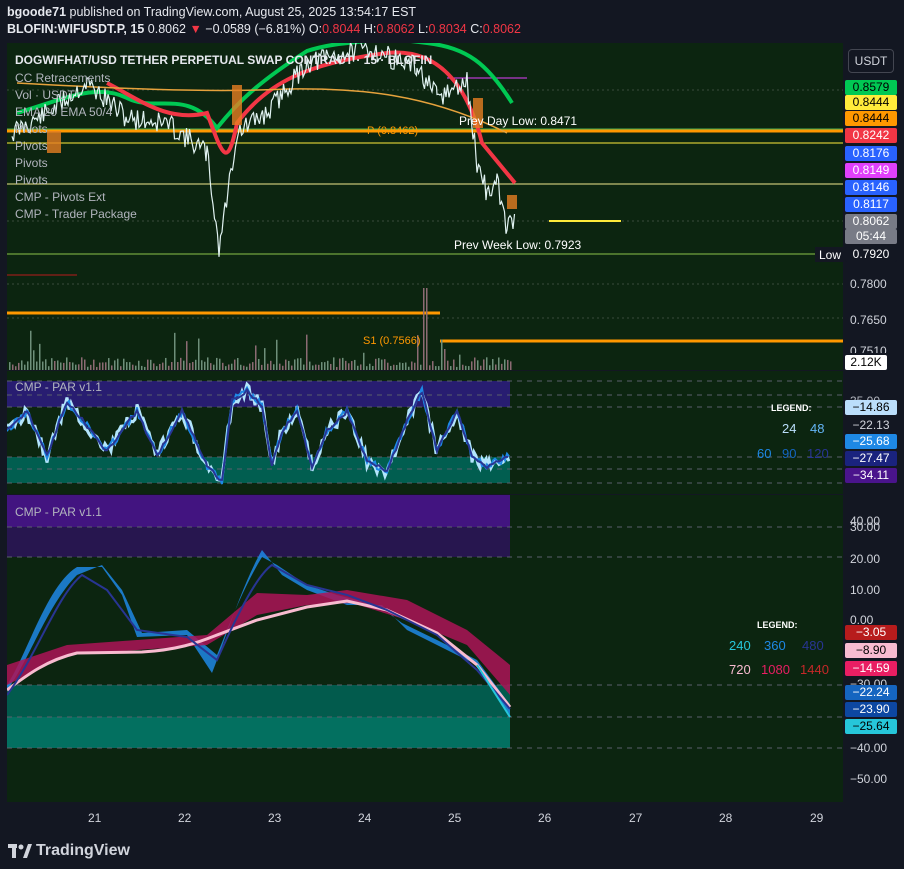  I want to click on par1-legend-48: 48, so click(817, 428).